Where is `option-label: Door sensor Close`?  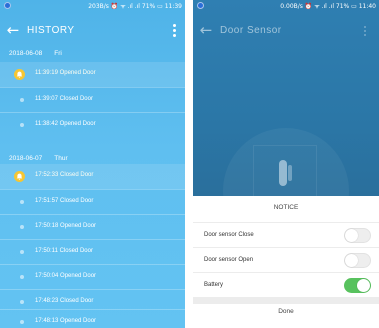
option-label: Door sensor Close is located at coordinates (229, 235).